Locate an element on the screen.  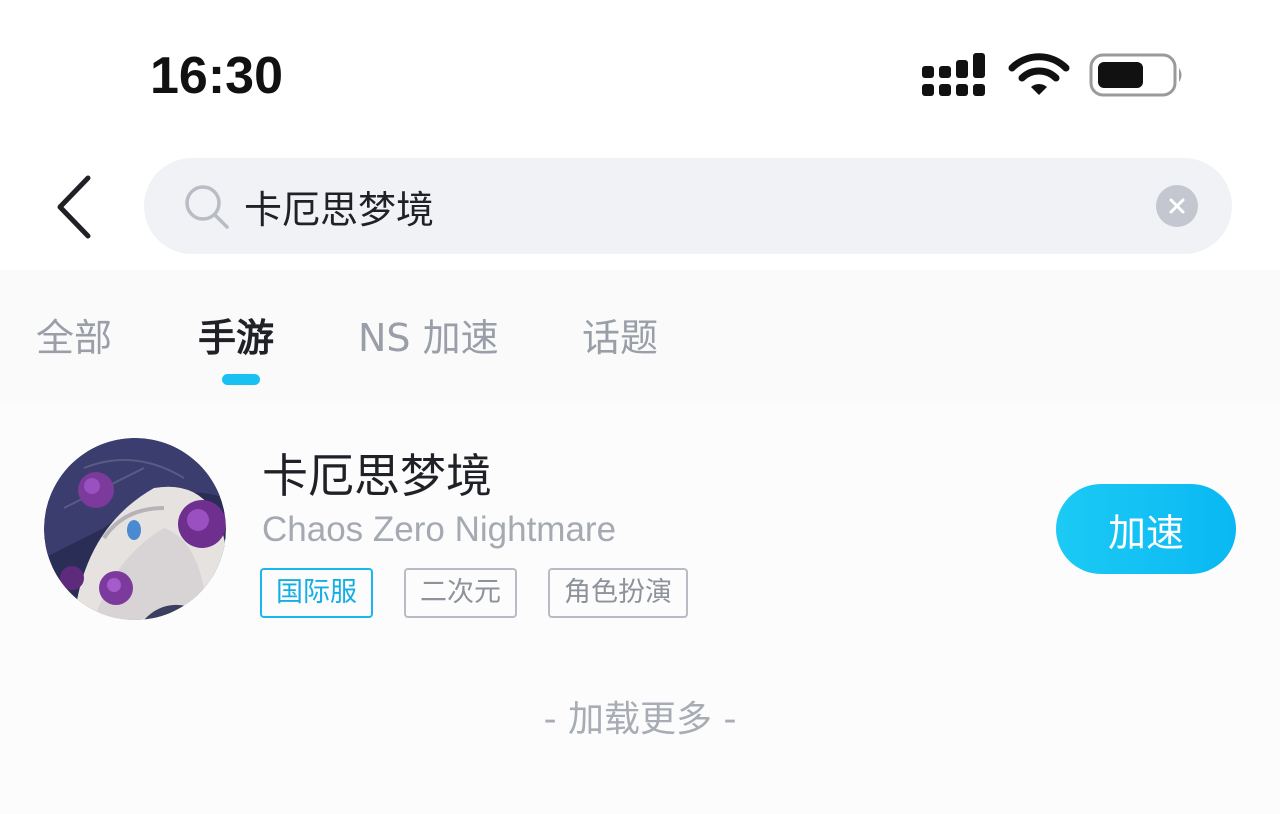
tab-ns-accelerate: NS 加速 is located at coordinates (428, 338).